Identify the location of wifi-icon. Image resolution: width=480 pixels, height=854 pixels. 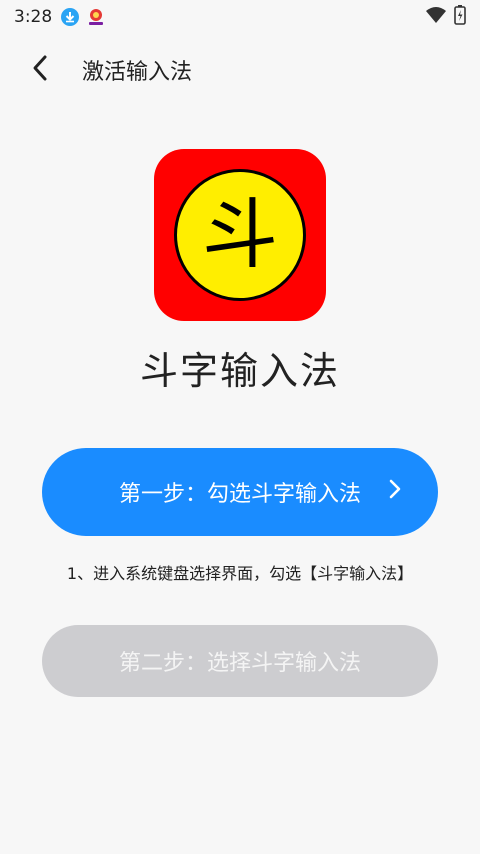
(436, 17).